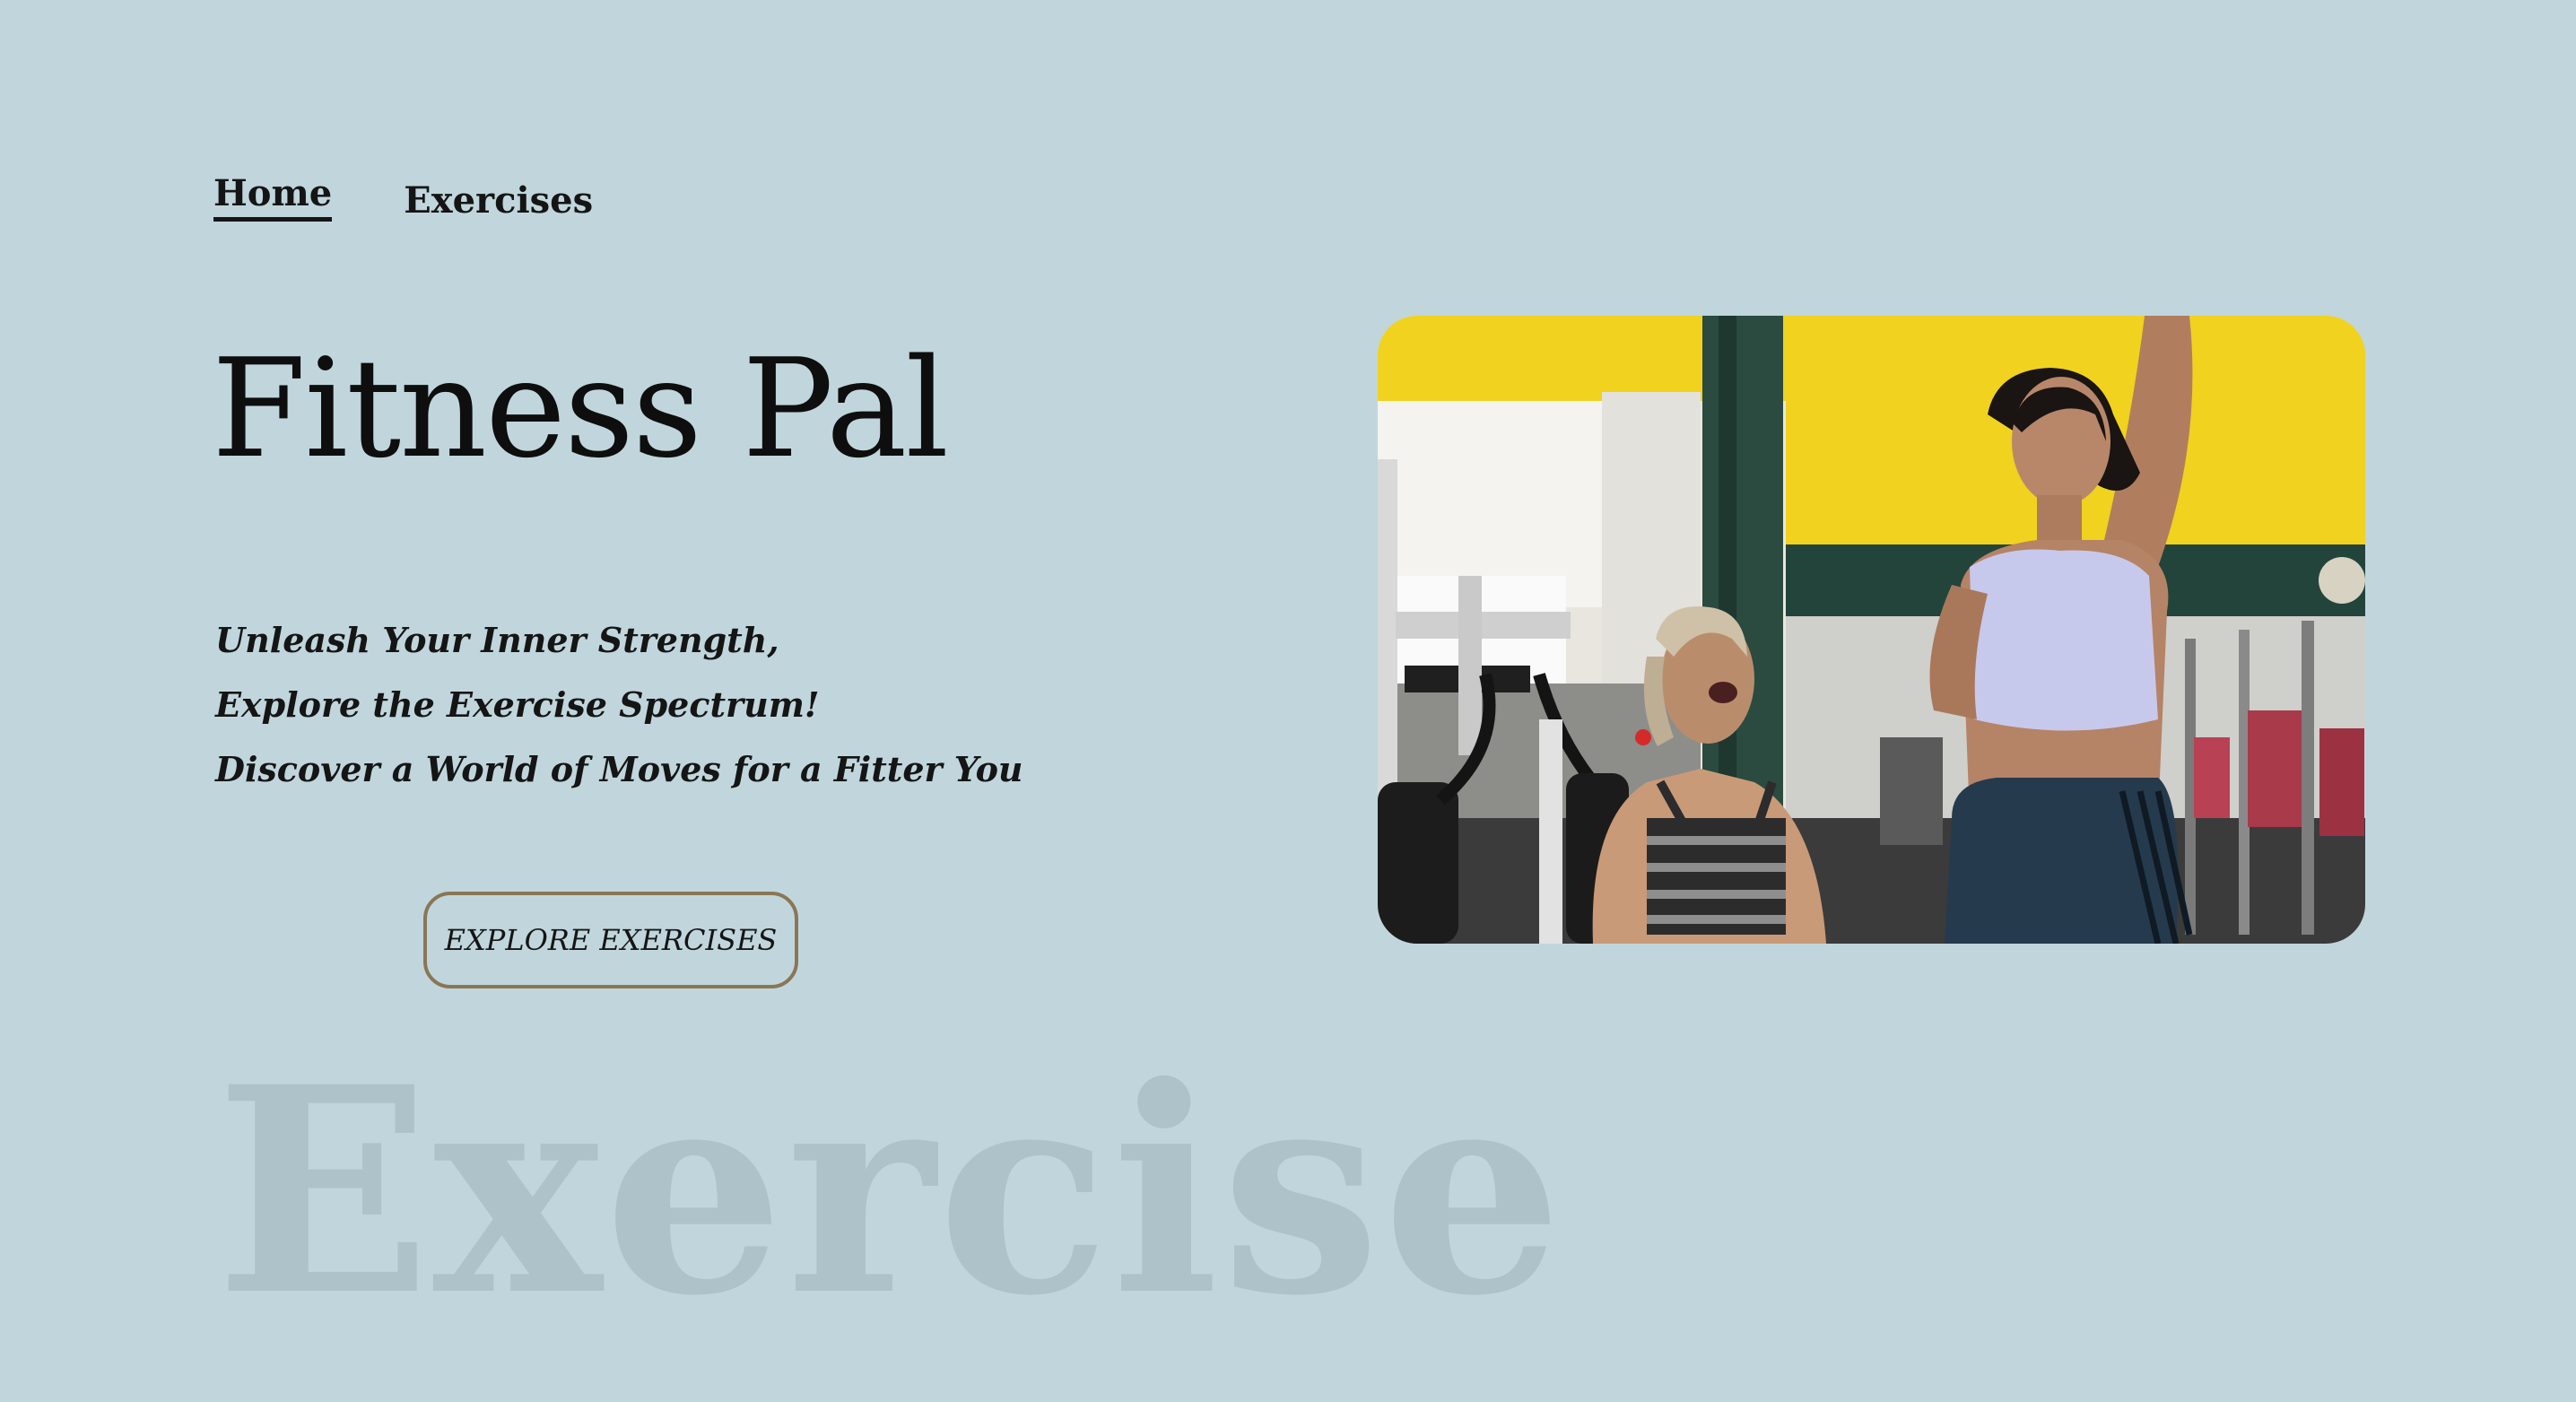 Image resolution: width=2576 pixels, height=1402 pixels. Describe the element at coordinates (580, 408) in the screenshot. I see `page-title: Fitness Pal` at that location.